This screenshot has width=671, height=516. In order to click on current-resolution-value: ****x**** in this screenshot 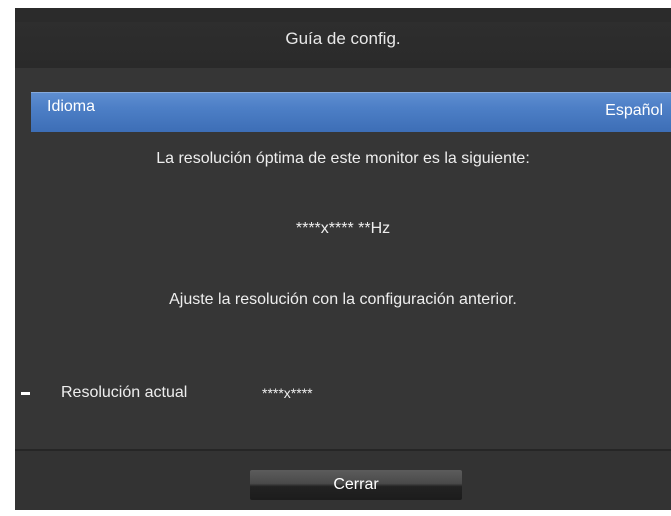, I will do `click(287, 393)`.